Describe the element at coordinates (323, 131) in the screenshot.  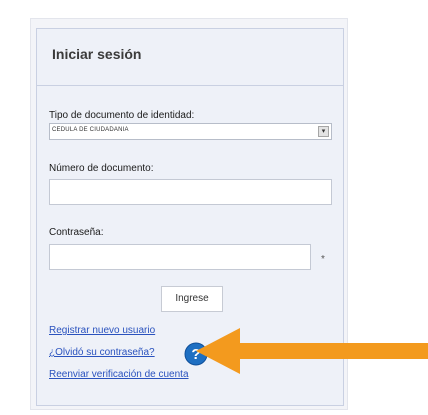
I see `chevron-down-icon: ▾` at that location.